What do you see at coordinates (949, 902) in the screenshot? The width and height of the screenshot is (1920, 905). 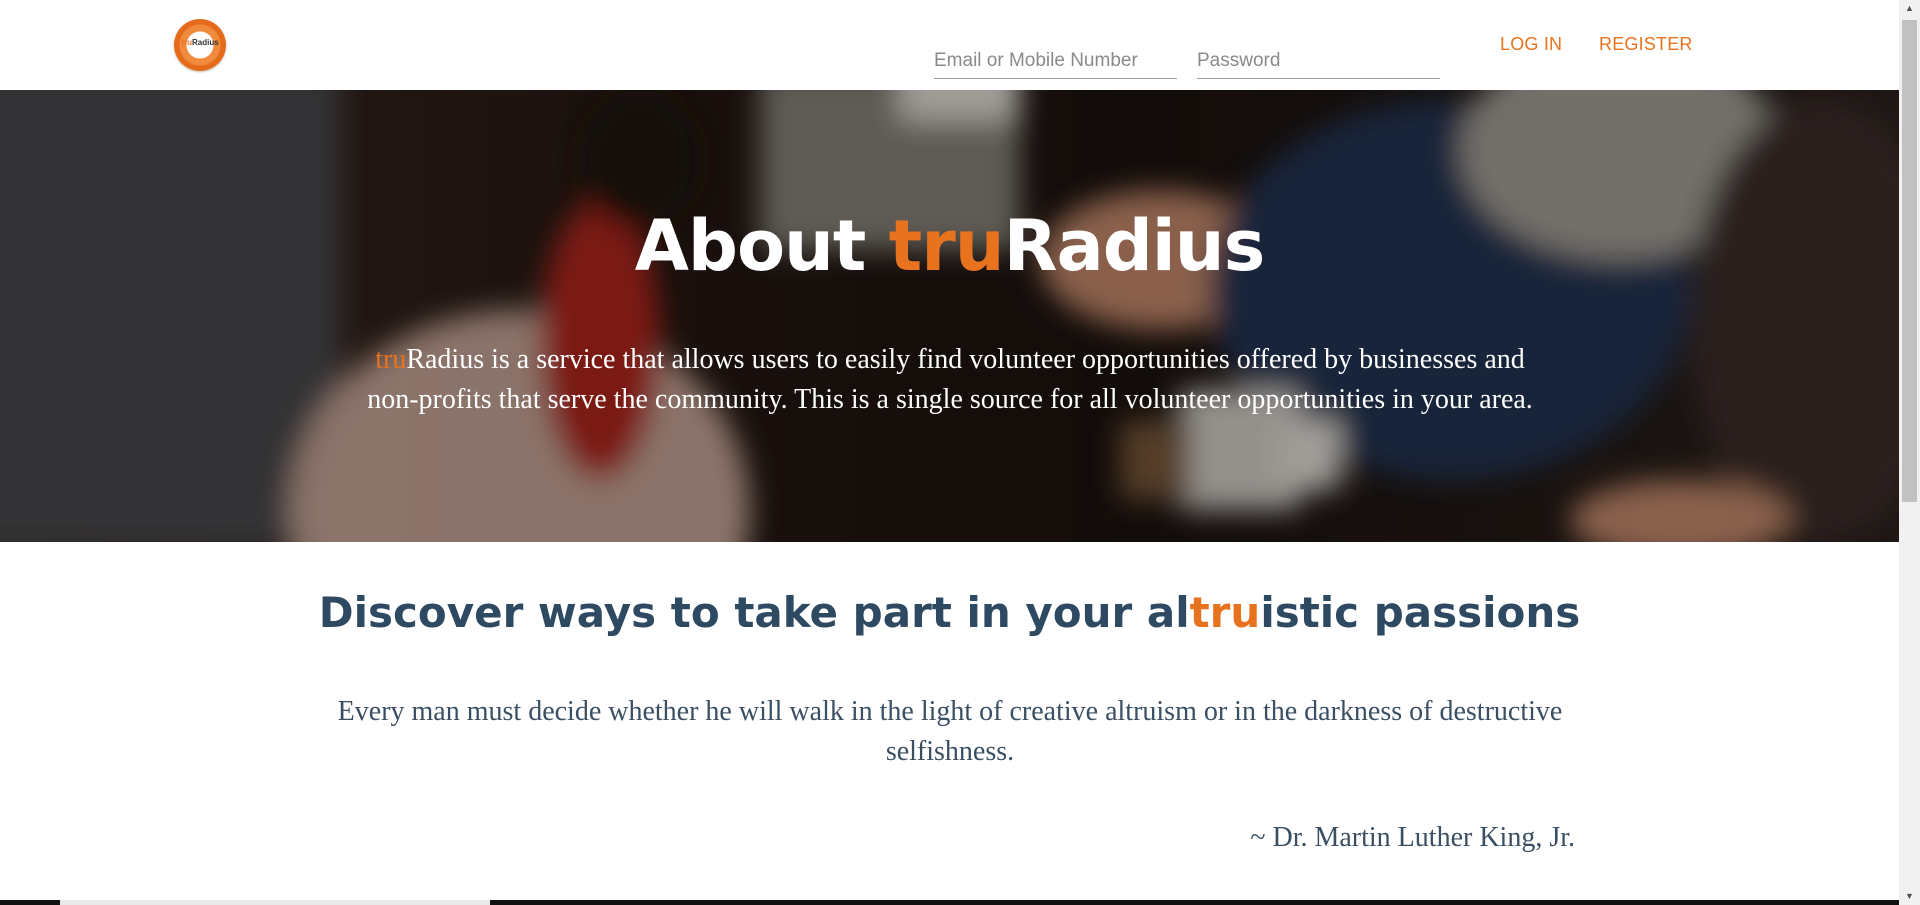 I see `bottom-edge` at bounding box center [949, 902].